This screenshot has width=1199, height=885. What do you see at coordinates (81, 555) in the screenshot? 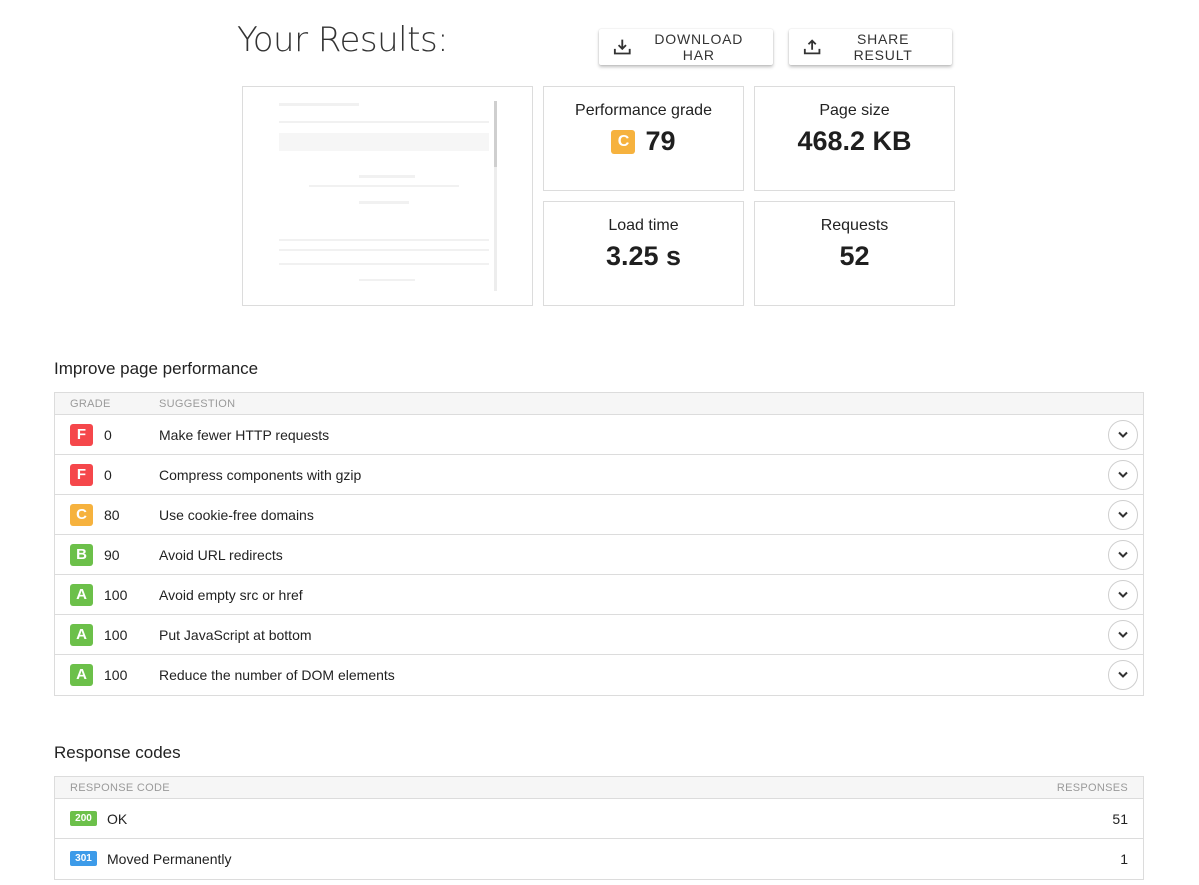
I see `grade-badge: B` at bounding box center [81, 555].